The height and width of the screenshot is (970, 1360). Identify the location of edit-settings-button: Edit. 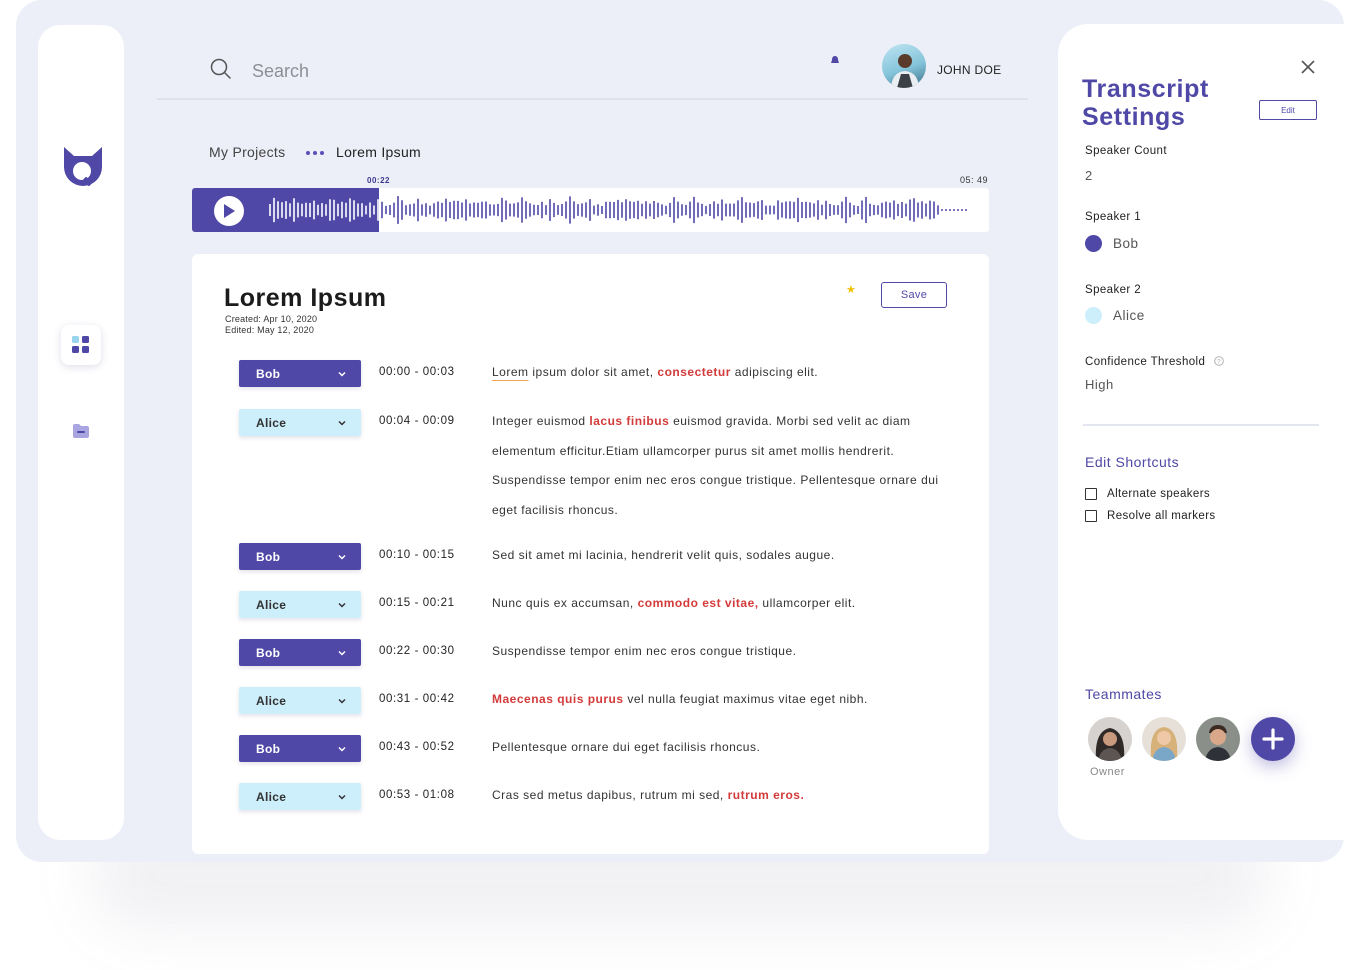
(1288, 110).